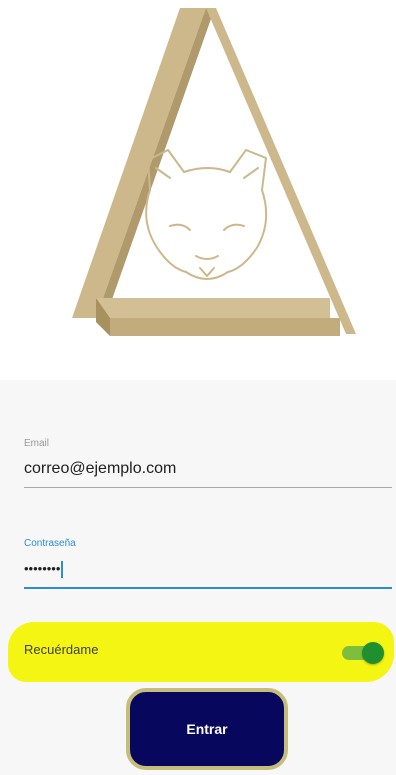  Describe the element at coordinates (208, 469) in the screenshot. I see `email-input: correo@ejemplo.com` at that location.